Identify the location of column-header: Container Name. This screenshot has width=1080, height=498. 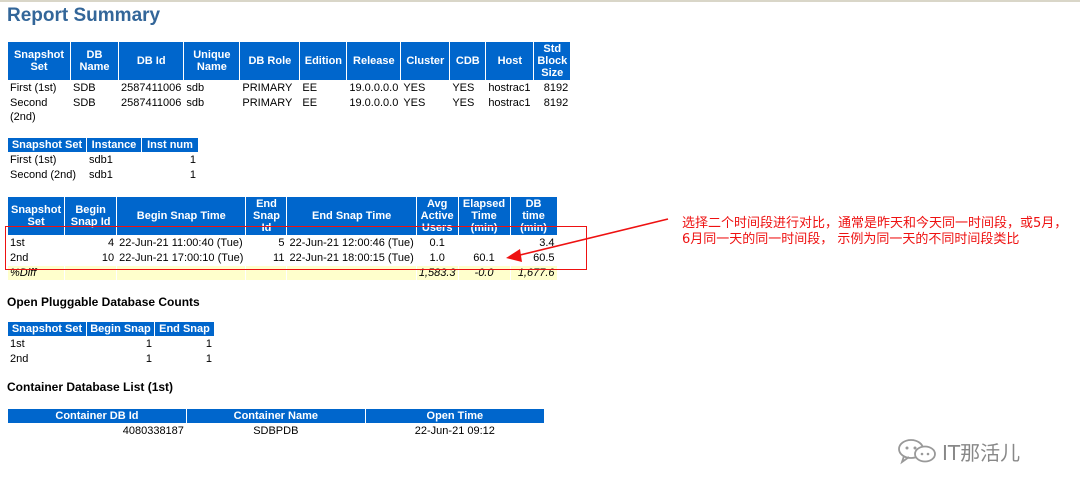
(275, 416).